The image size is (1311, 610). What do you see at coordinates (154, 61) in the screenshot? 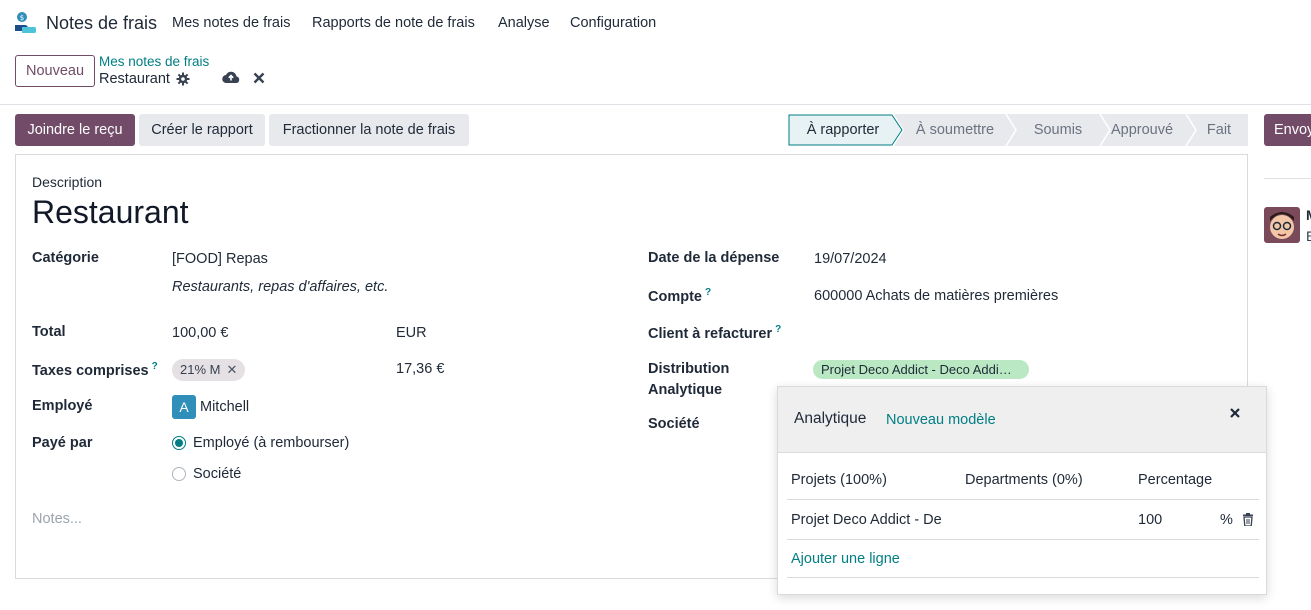
I see `breadcrumb-parent: Mes notes de frais` at bounding box center [154, 61].